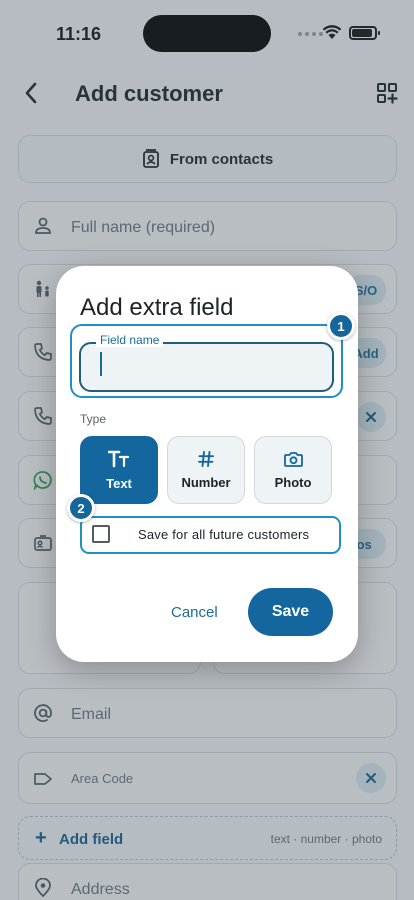  What do you see at coordinates (206, 458) in the screenshot?
I see `hash-icon` at bounding box center [206, 458].